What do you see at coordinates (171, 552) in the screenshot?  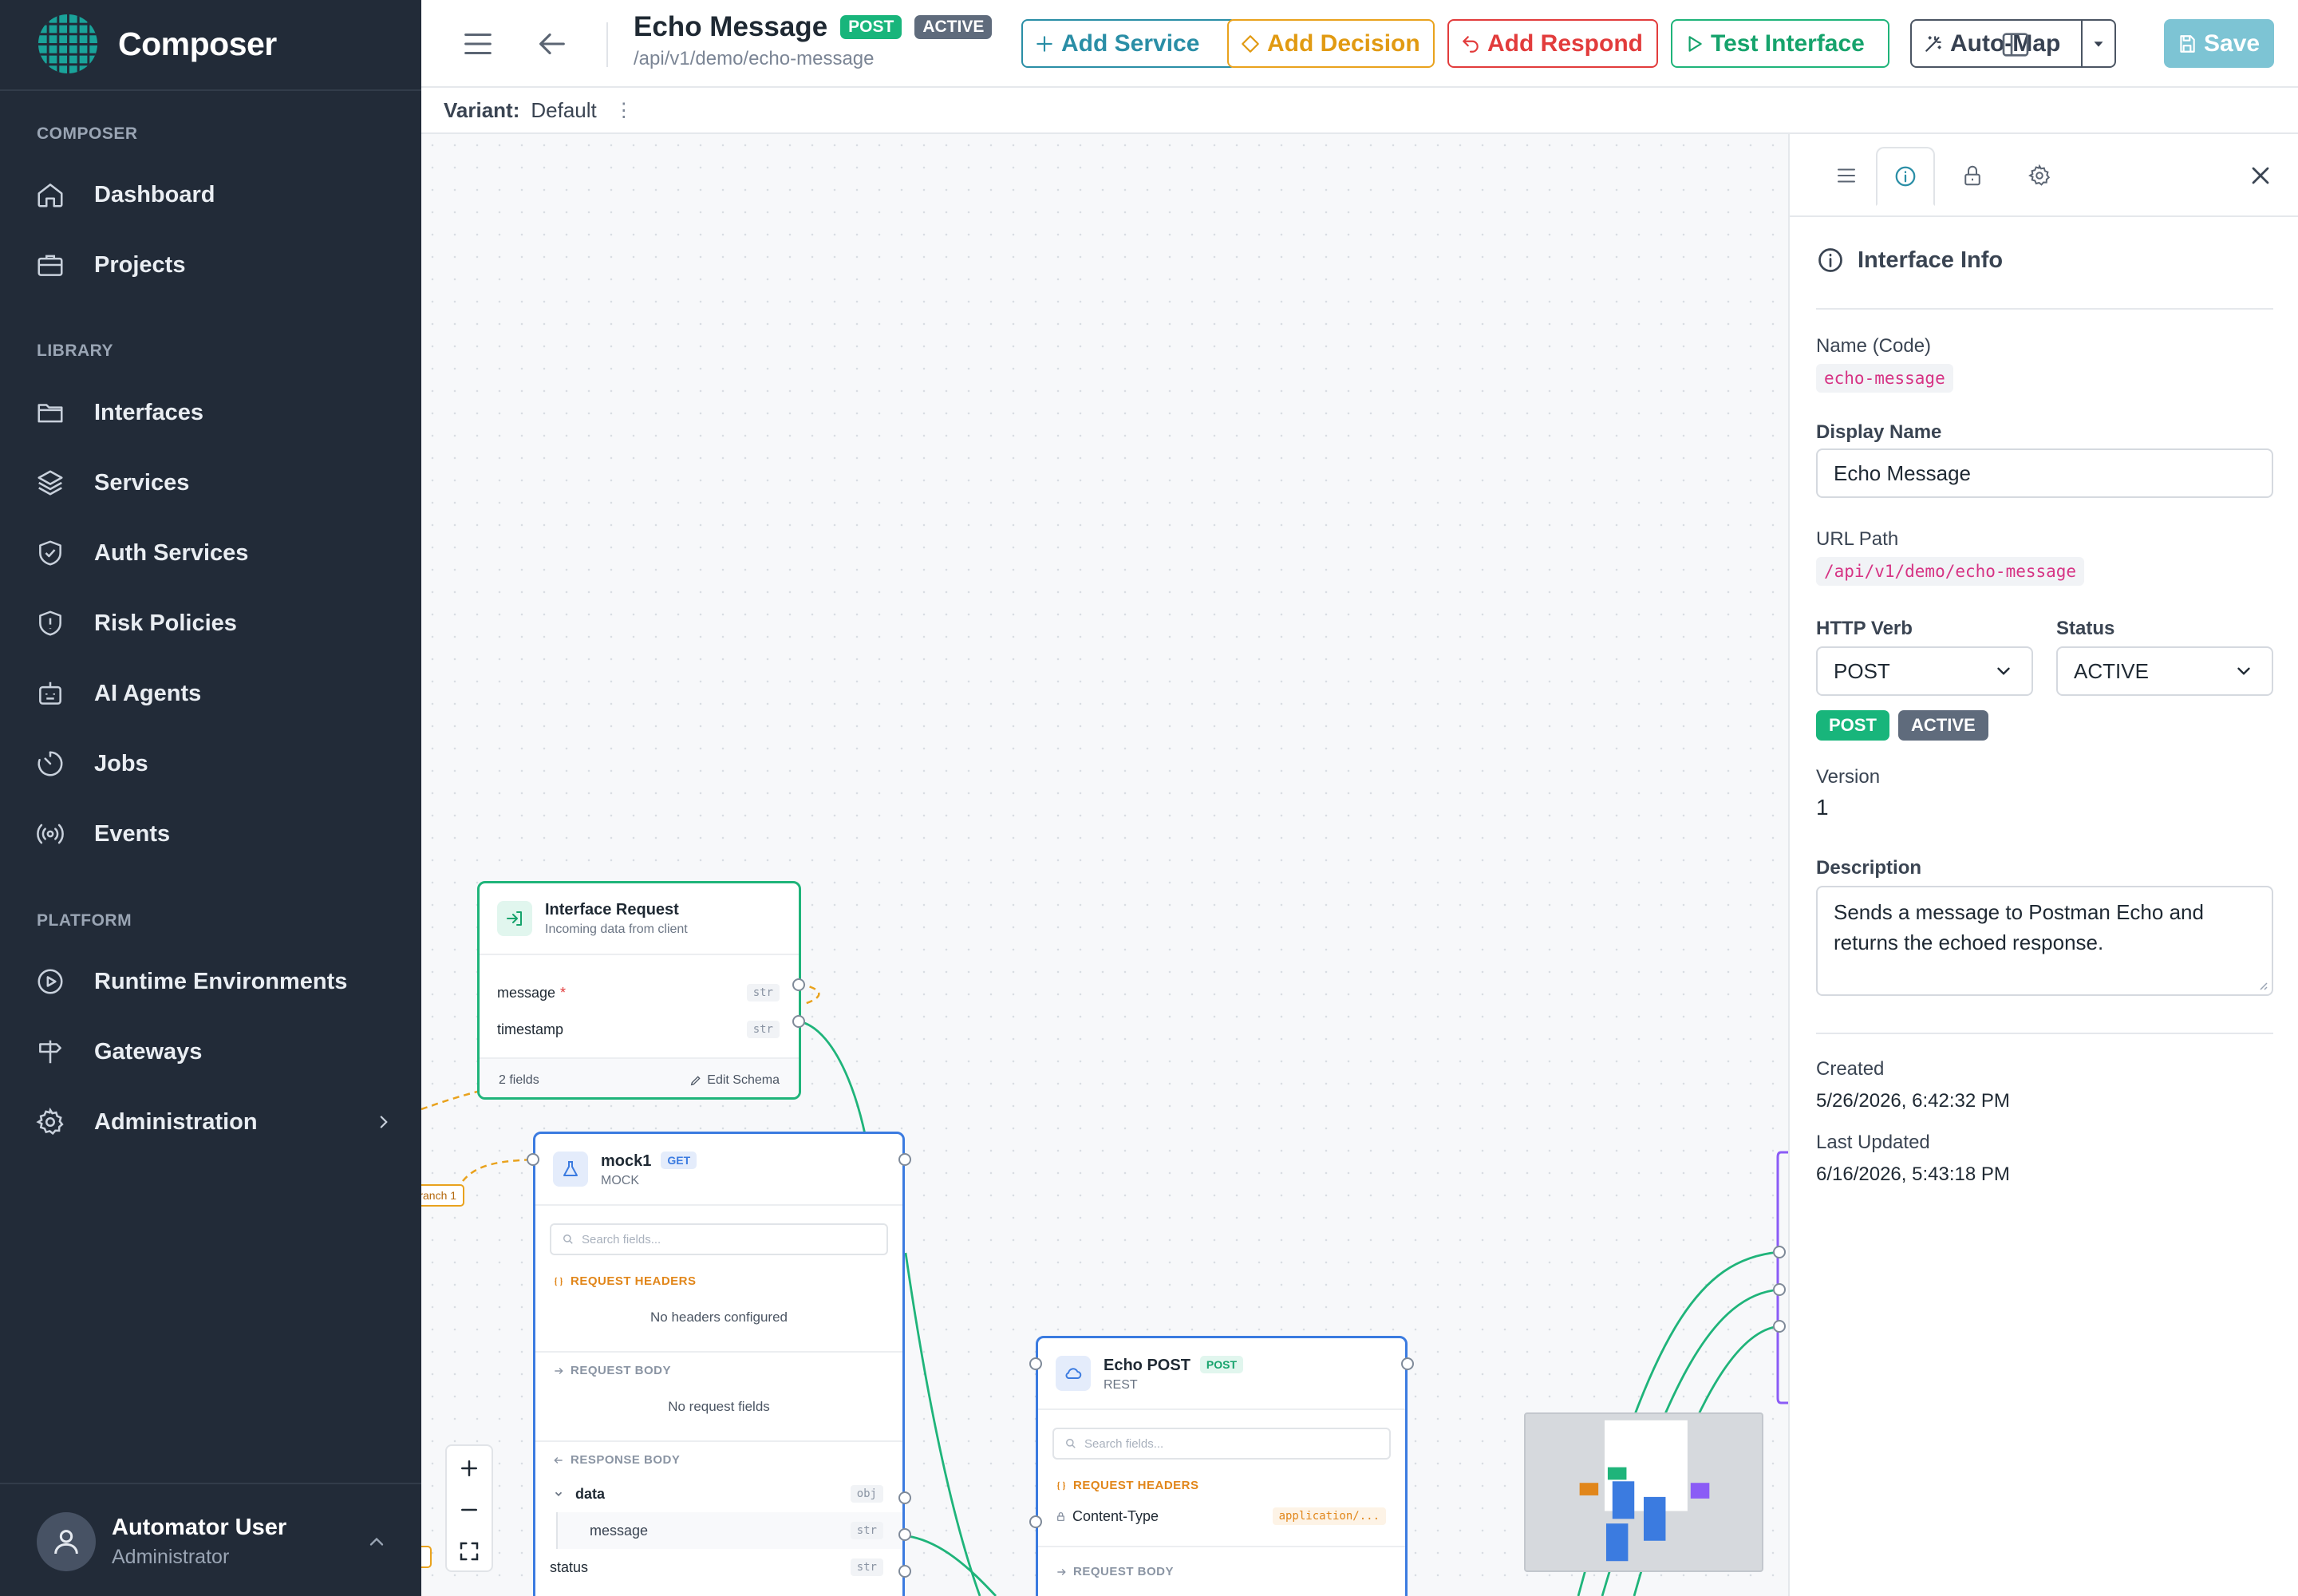 I see `sidebar-item-label: Auth Services` at bounding box center [171, 552].